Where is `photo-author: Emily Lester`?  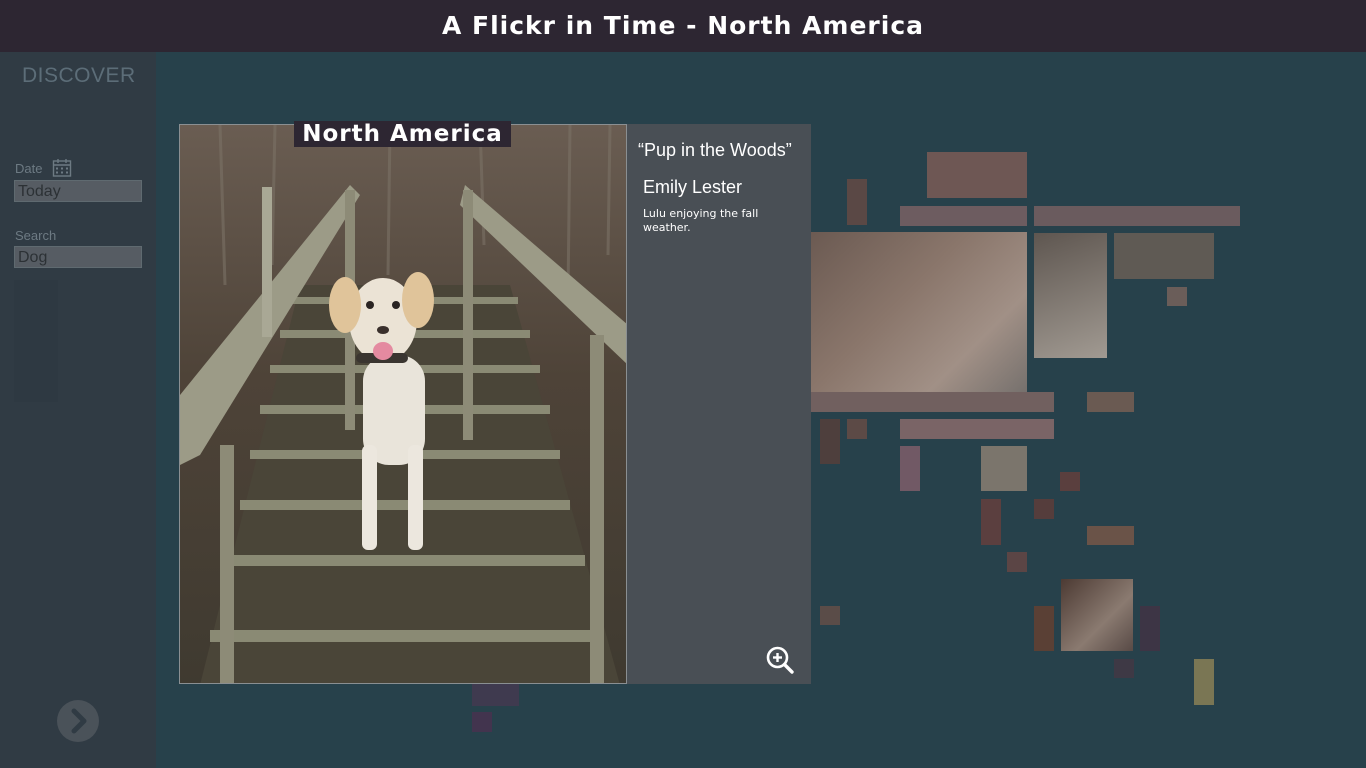
photo-author: Emily Lester is located at coordinates (692, 187).